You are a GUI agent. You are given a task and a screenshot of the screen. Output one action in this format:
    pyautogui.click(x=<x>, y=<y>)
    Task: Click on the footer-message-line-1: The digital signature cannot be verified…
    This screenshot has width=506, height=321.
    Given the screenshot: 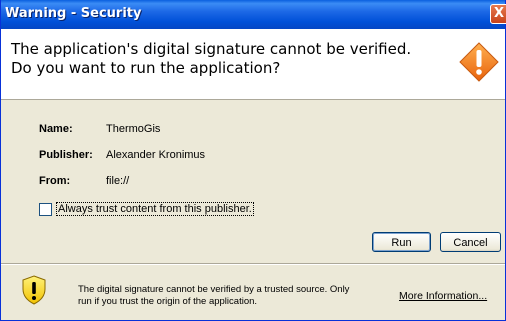 What is the action you would take?
    pyautogui.click(x=214, y=289)
    